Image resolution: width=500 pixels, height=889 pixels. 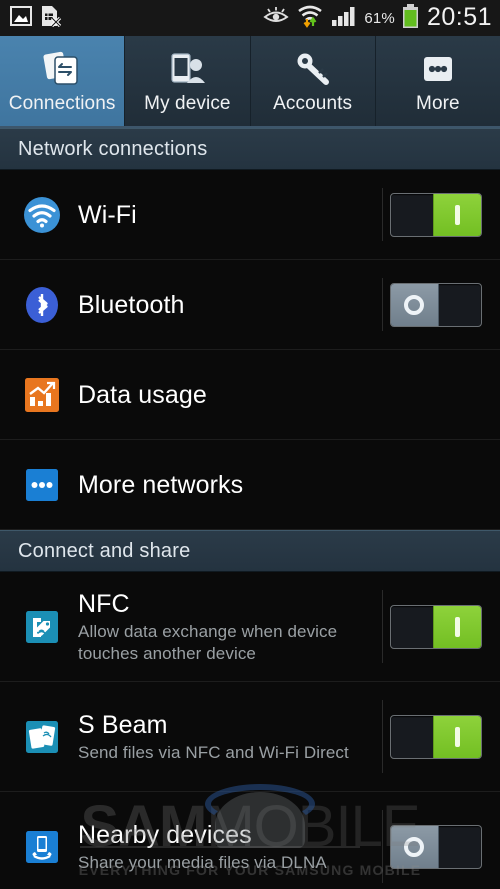 I want to click on nearby-devices-icon, so click(x=42, y=847).